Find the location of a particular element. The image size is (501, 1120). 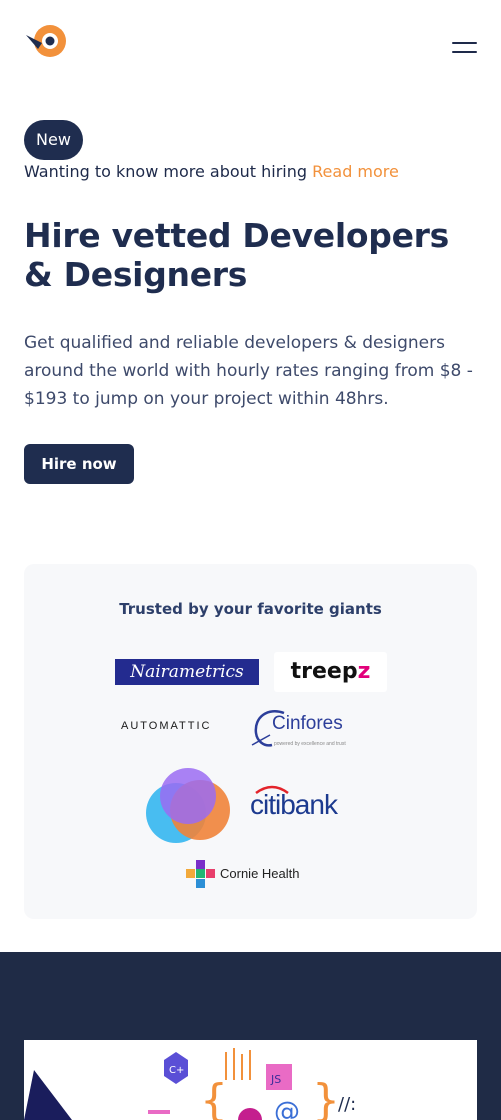

hamburger-menu-icon is located at coordinates (465, 45).